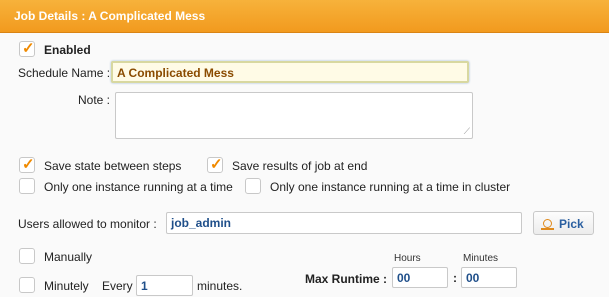  What do you see at coordinates (420, 277) in the screenshot?
I see `max-runtime-hours-input: 00` at bounding box center [420, 277].